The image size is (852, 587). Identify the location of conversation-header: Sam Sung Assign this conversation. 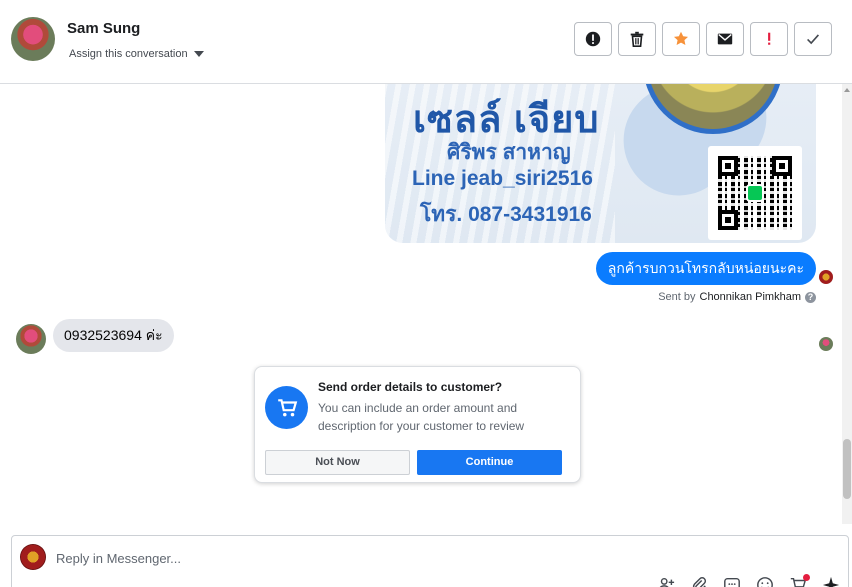
(426, 42).